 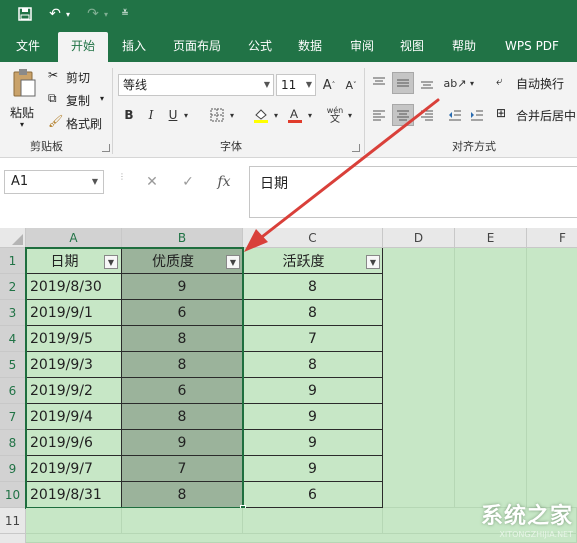 What do you see at coordinates (68, 14) in the screenshot?
I see `undo-dropdown-icon: ▾` at bounding box center [68, 14].